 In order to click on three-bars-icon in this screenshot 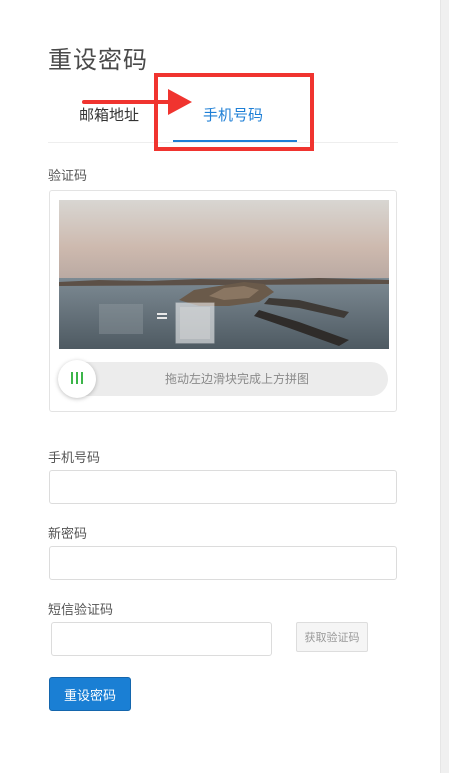, I will do `click(77, 378)`.